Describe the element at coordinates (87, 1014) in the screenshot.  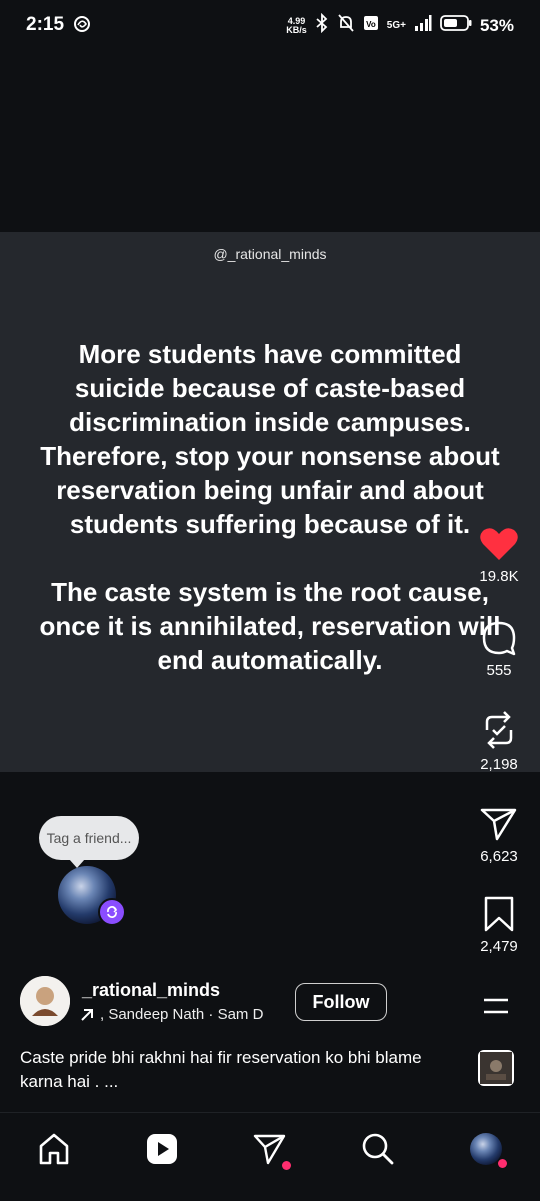
I see `arrow-up-right-icon` at that location.